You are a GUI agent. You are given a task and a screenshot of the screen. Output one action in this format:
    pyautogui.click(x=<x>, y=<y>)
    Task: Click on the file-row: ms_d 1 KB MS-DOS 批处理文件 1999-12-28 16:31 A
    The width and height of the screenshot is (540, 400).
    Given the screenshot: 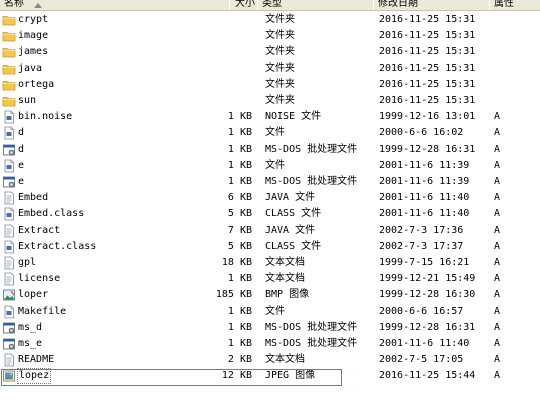 What is the action you would take?
    pyautogui.click(x=270, y=328)
    